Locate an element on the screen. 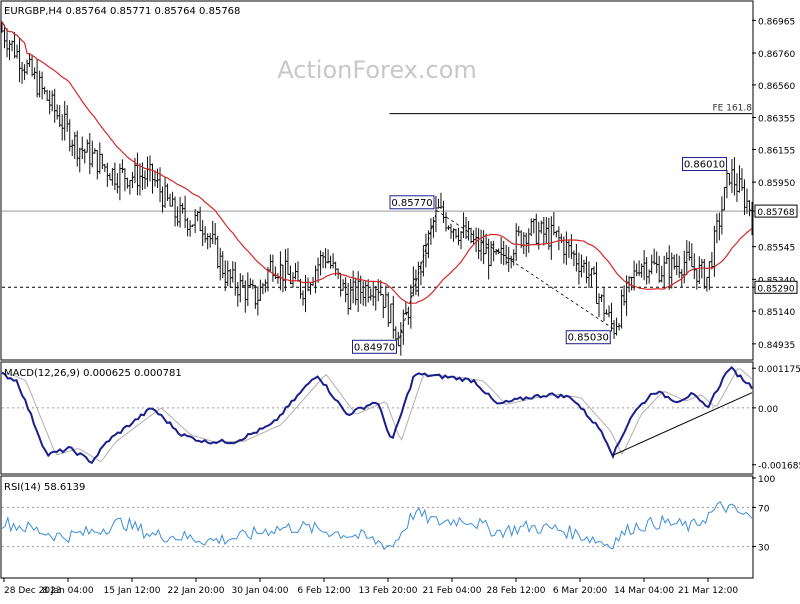 This screenshot has width=800, height=604. price-tick-label: 0.86560 is located at coordinates (776, 87).